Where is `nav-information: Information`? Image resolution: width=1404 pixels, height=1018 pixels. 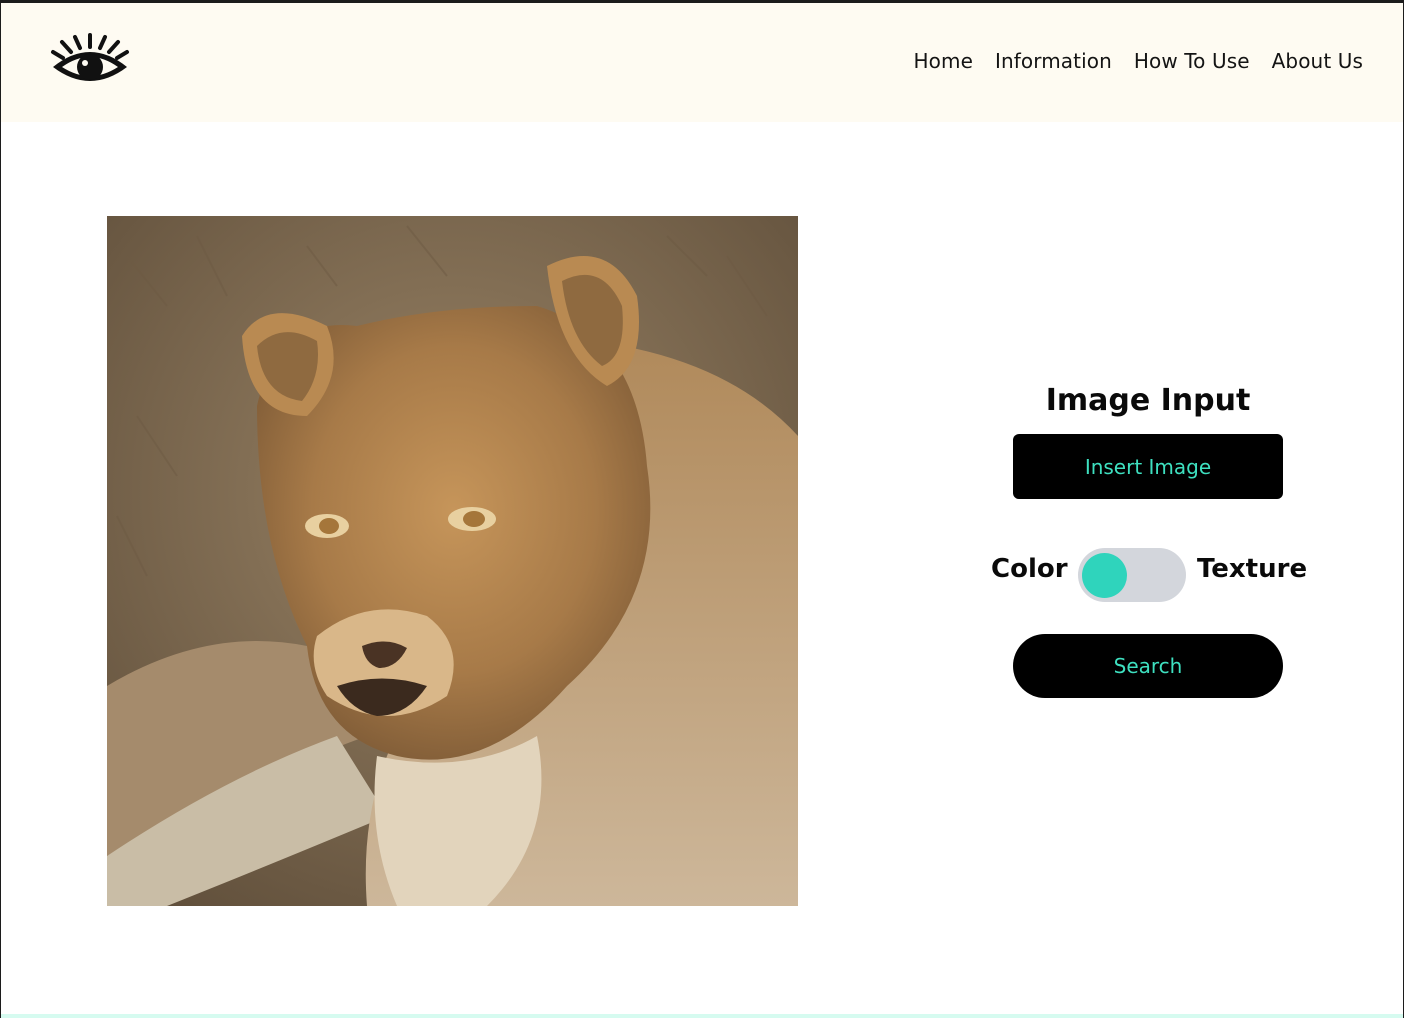 nav-information: Information is located at coordinates (1053, 61).